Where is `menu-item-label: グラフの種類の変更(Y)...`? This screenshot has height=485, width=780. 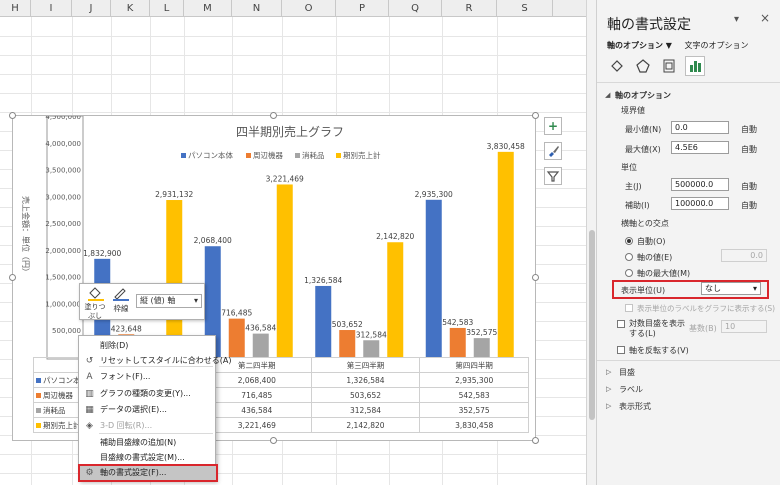
menu-item-label: グラフの種類の変更(Y)... is located at coordinates (145, 393).